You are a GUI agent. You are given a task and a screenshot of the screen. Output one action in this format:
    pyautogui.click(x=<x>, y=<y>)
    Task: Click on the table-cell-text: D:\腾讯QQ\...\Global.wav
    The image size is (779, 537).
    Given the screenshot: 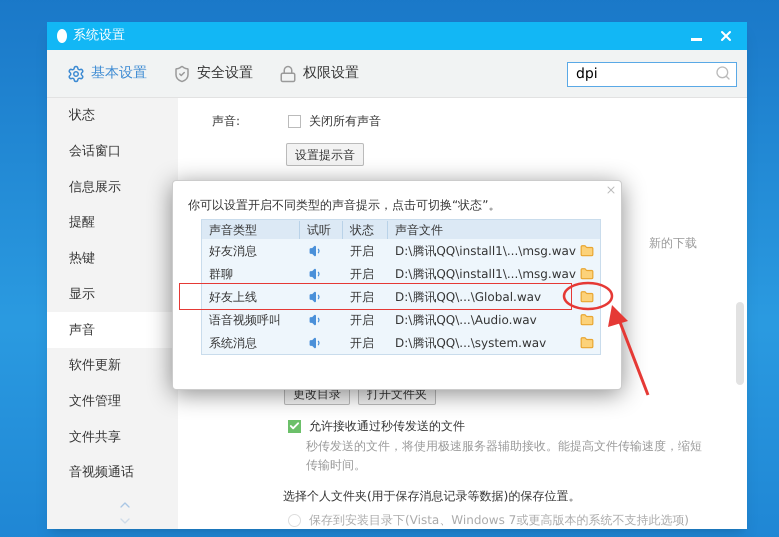 What is the action you would take?
    pyautogui.click(x=468, y=297)
    